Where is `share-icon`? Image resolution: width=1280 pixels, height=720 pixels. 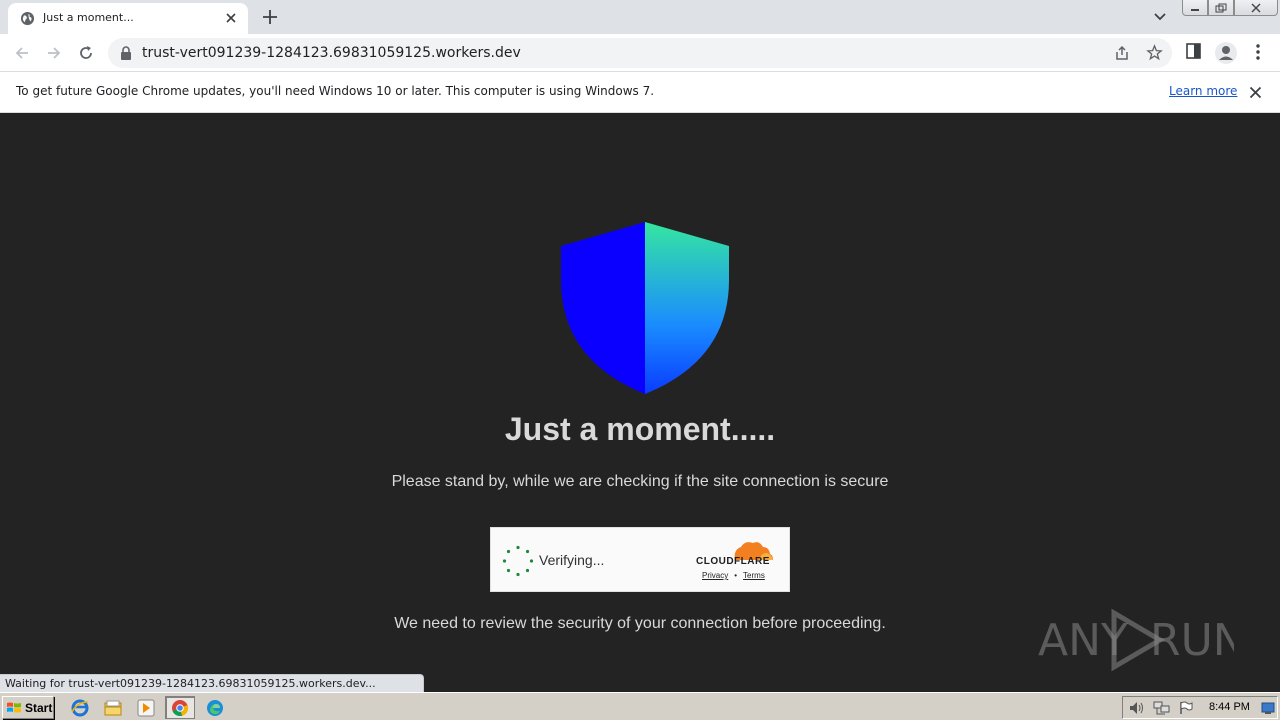
share-icon is located at coordinates (1122, 53).